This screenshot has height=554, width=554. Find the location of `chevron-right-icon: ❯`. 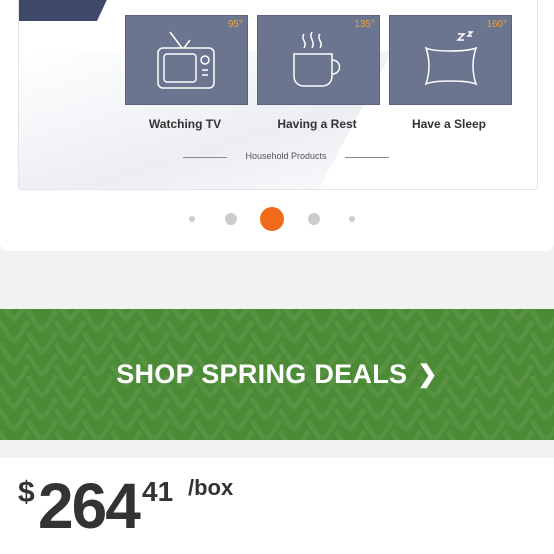

chevron-right-icon: ❯ is located at coordinates (427, 374).